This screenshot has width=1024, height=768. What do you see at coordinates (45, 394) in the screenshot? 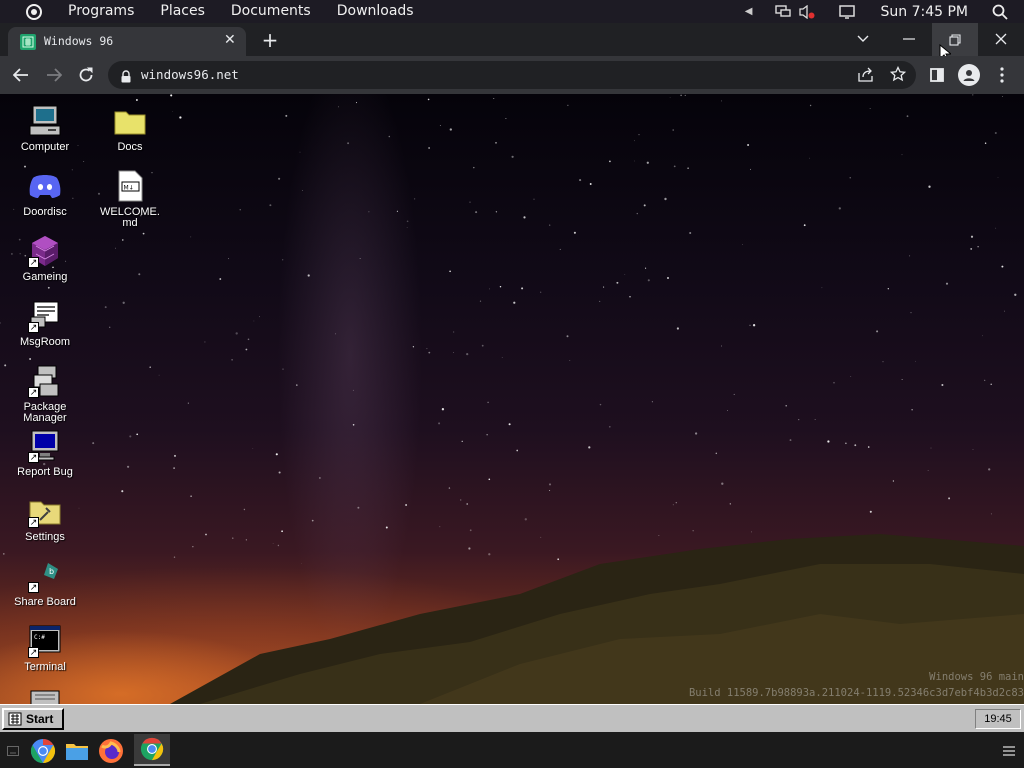
I see `desktop-icon-package-manager: ↗ Package Manager` at bounding box center [45, 394].